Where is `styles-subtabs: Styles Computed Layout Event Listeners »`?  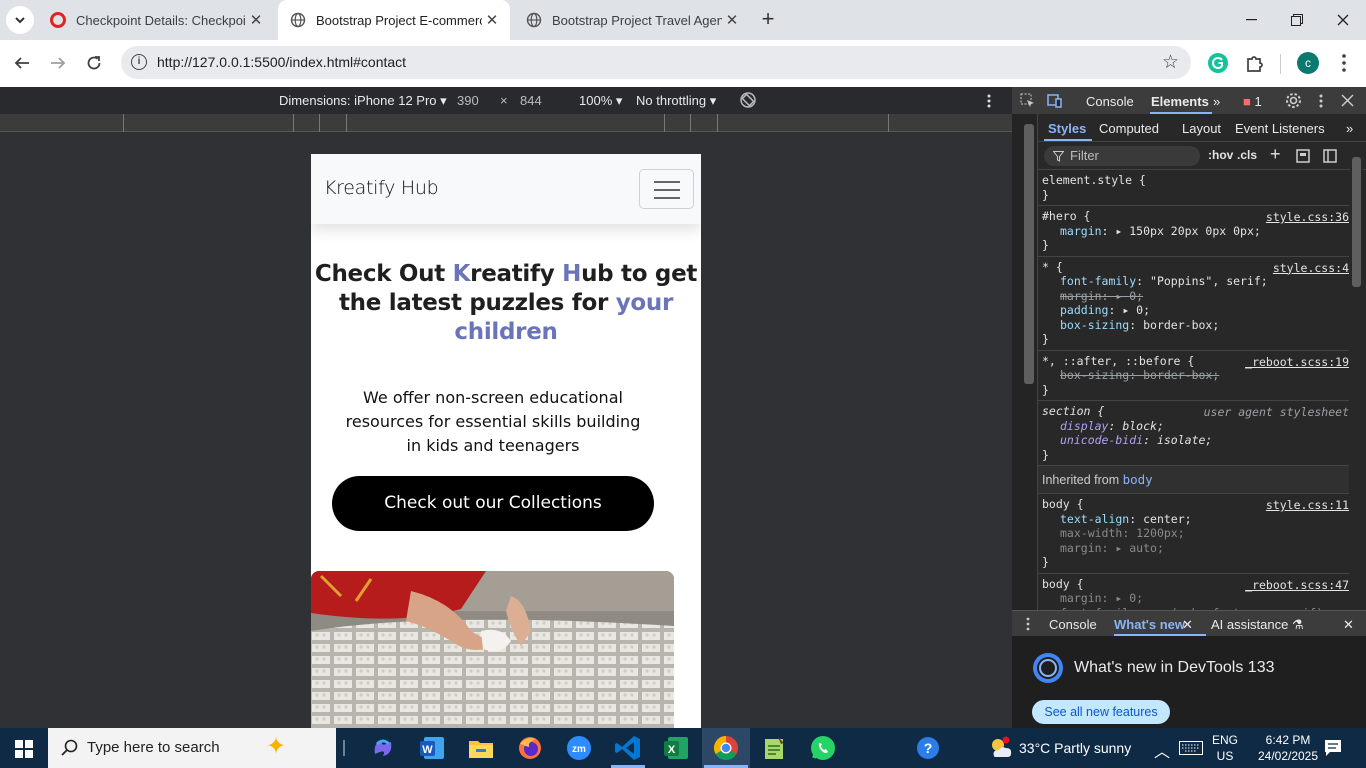 styles-subtabs: Styles Computed Layout Event Listeners » is located at coordinates (1202, 128).